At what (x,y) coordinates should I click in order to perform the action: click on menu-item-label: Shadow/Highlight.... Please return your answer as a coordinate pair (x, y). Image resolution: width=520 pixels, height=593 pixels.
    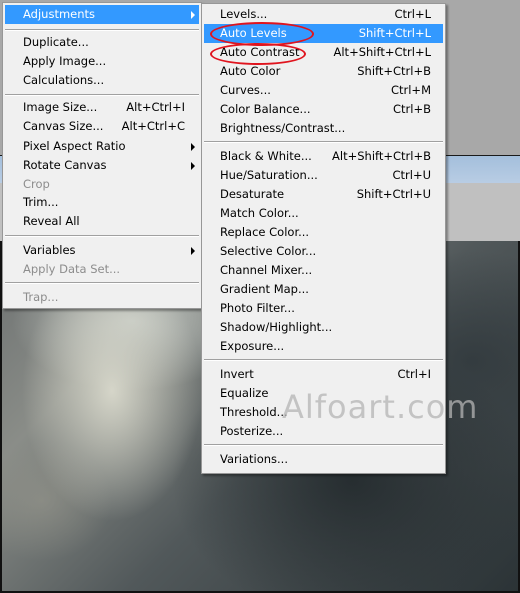
    Looking at the image, I should click on (276, 327).